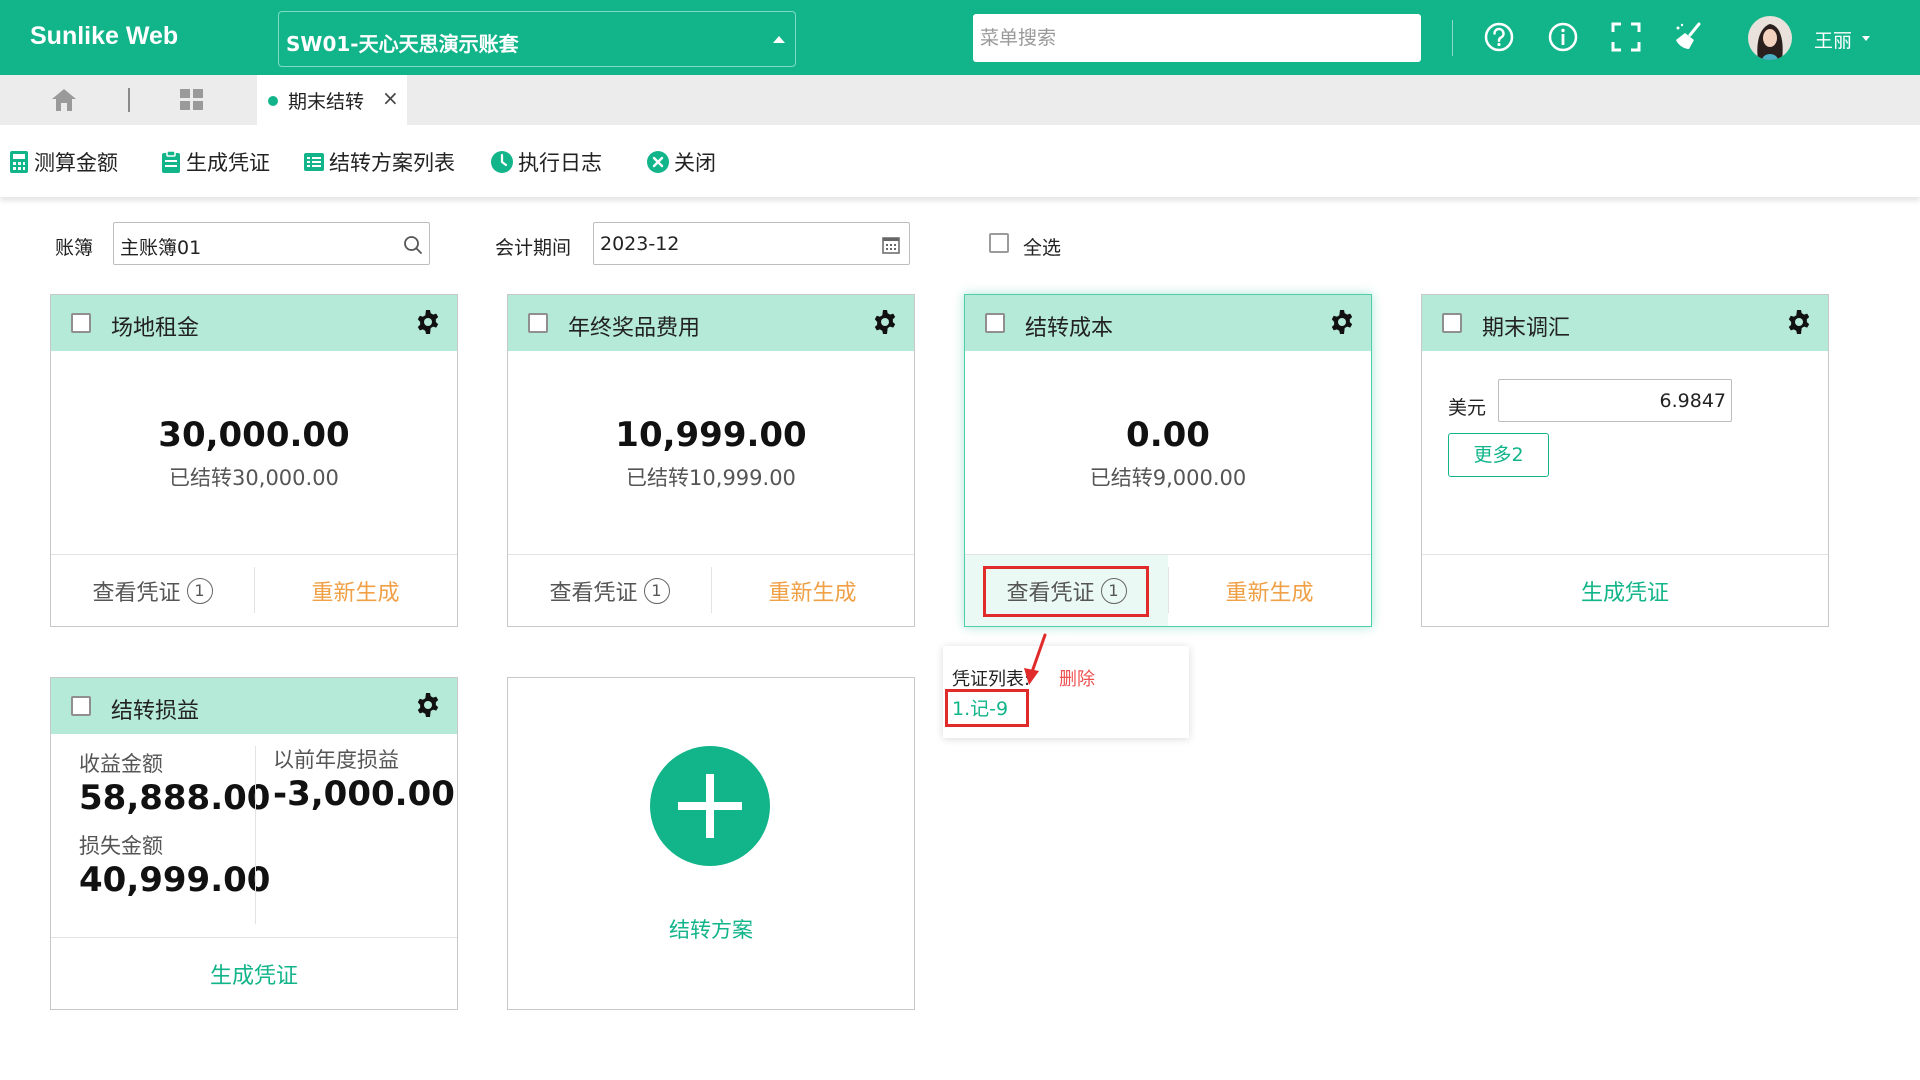 The image size is (1920, 1080). I want to click on annotation-arrow-icon, so click(1035, 659).